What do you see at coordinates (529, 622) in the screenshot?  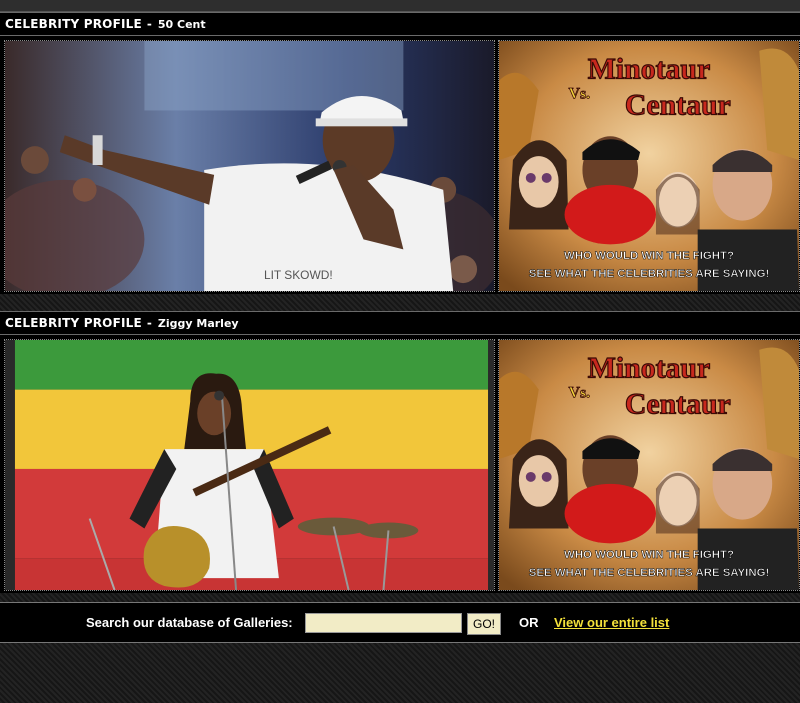 I see `or-text: OR` at bounding box center [529, 622].